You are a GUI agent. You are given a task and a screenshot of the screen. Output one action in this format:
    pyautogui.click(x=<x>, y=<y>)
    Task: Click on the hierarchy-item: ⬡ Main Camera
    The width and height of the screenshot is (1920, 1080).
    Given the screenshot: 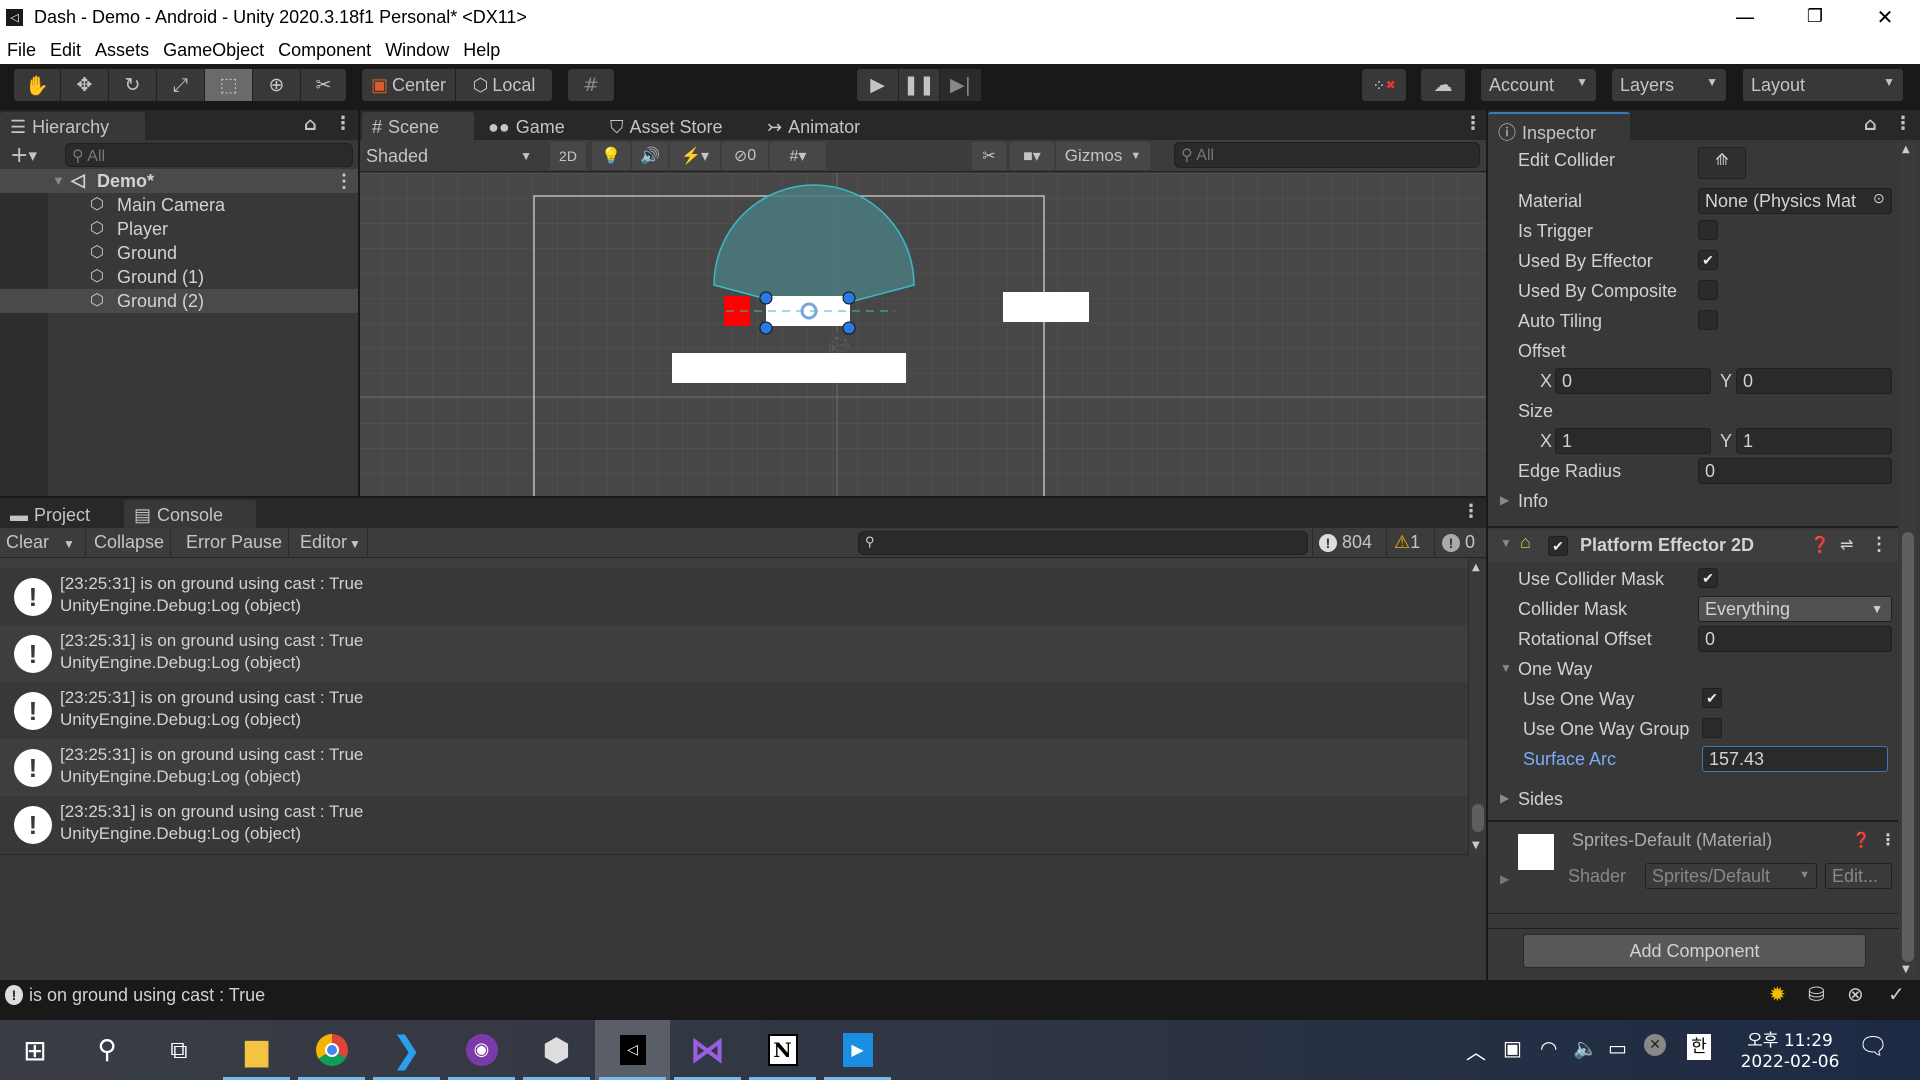 What is the action you would take?
    pyautogui.click(x=203, y=205)
    